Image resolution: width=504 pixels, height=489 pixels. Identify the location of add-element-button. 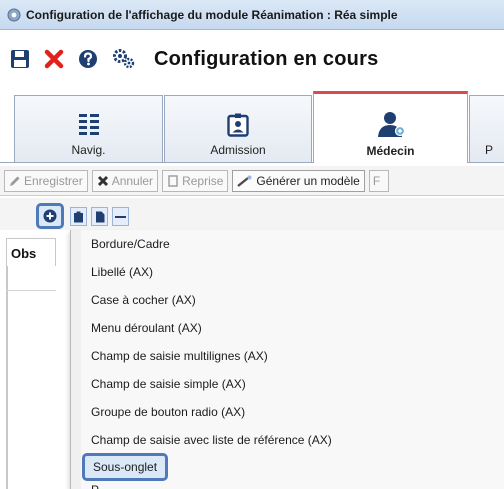
(50, 216).